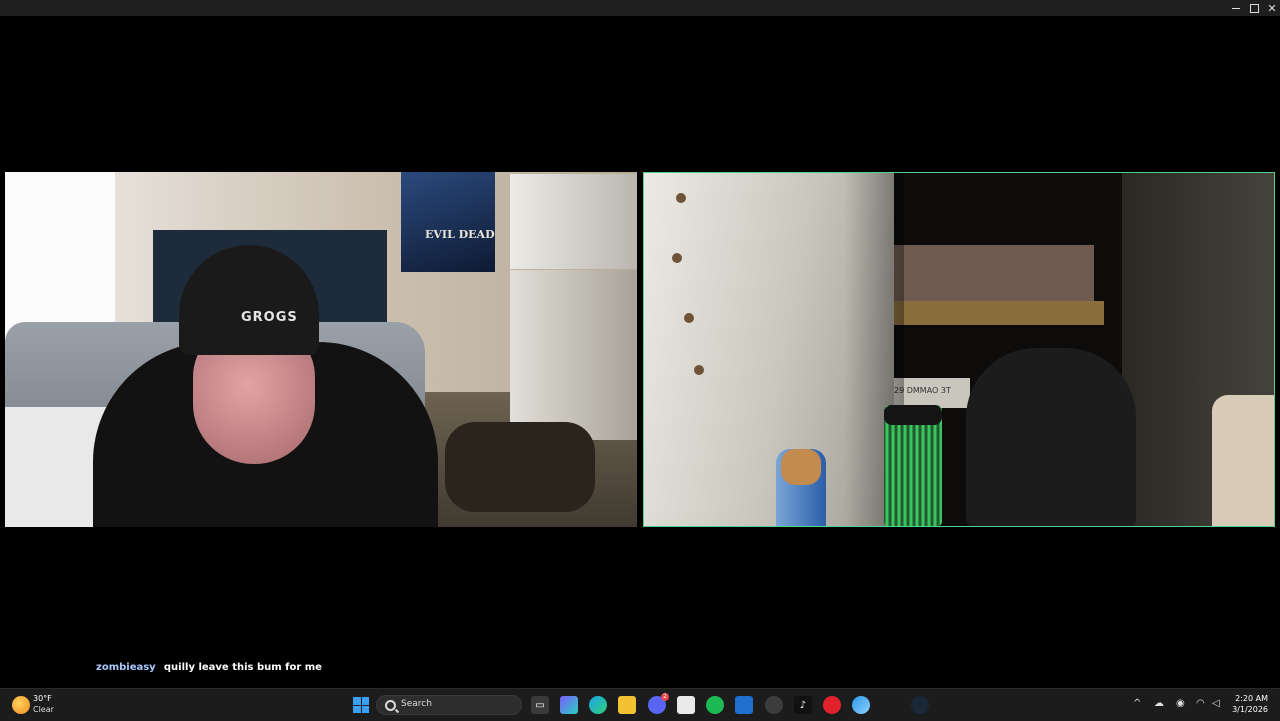  Describe the element at coordinates (640, 8) in the screenshot. I see `window-title-bar: ✕` at that location.